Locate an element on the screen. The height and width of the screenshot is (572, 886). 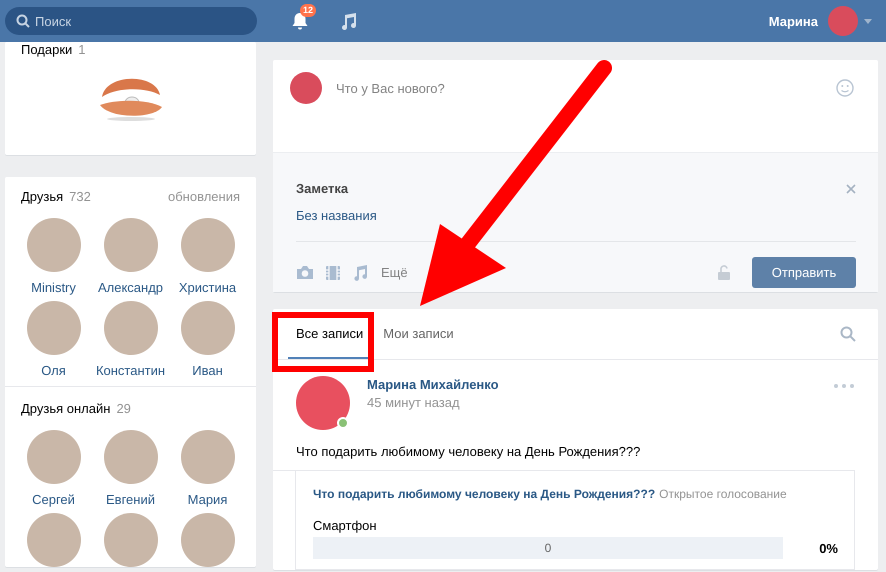
close-icon is located at coordinates (851, 189).